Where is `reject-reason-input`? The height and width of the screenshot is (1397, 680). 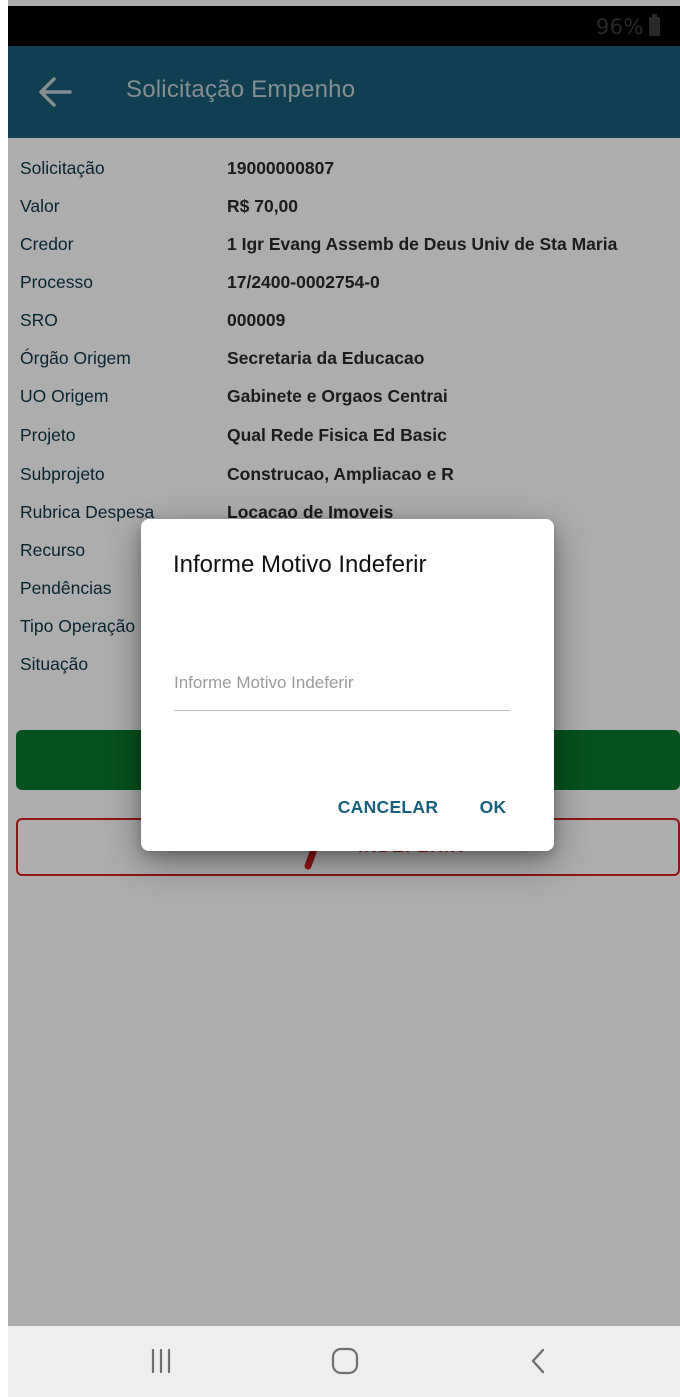 reject-reason-input is located at coordinates (342, 679).